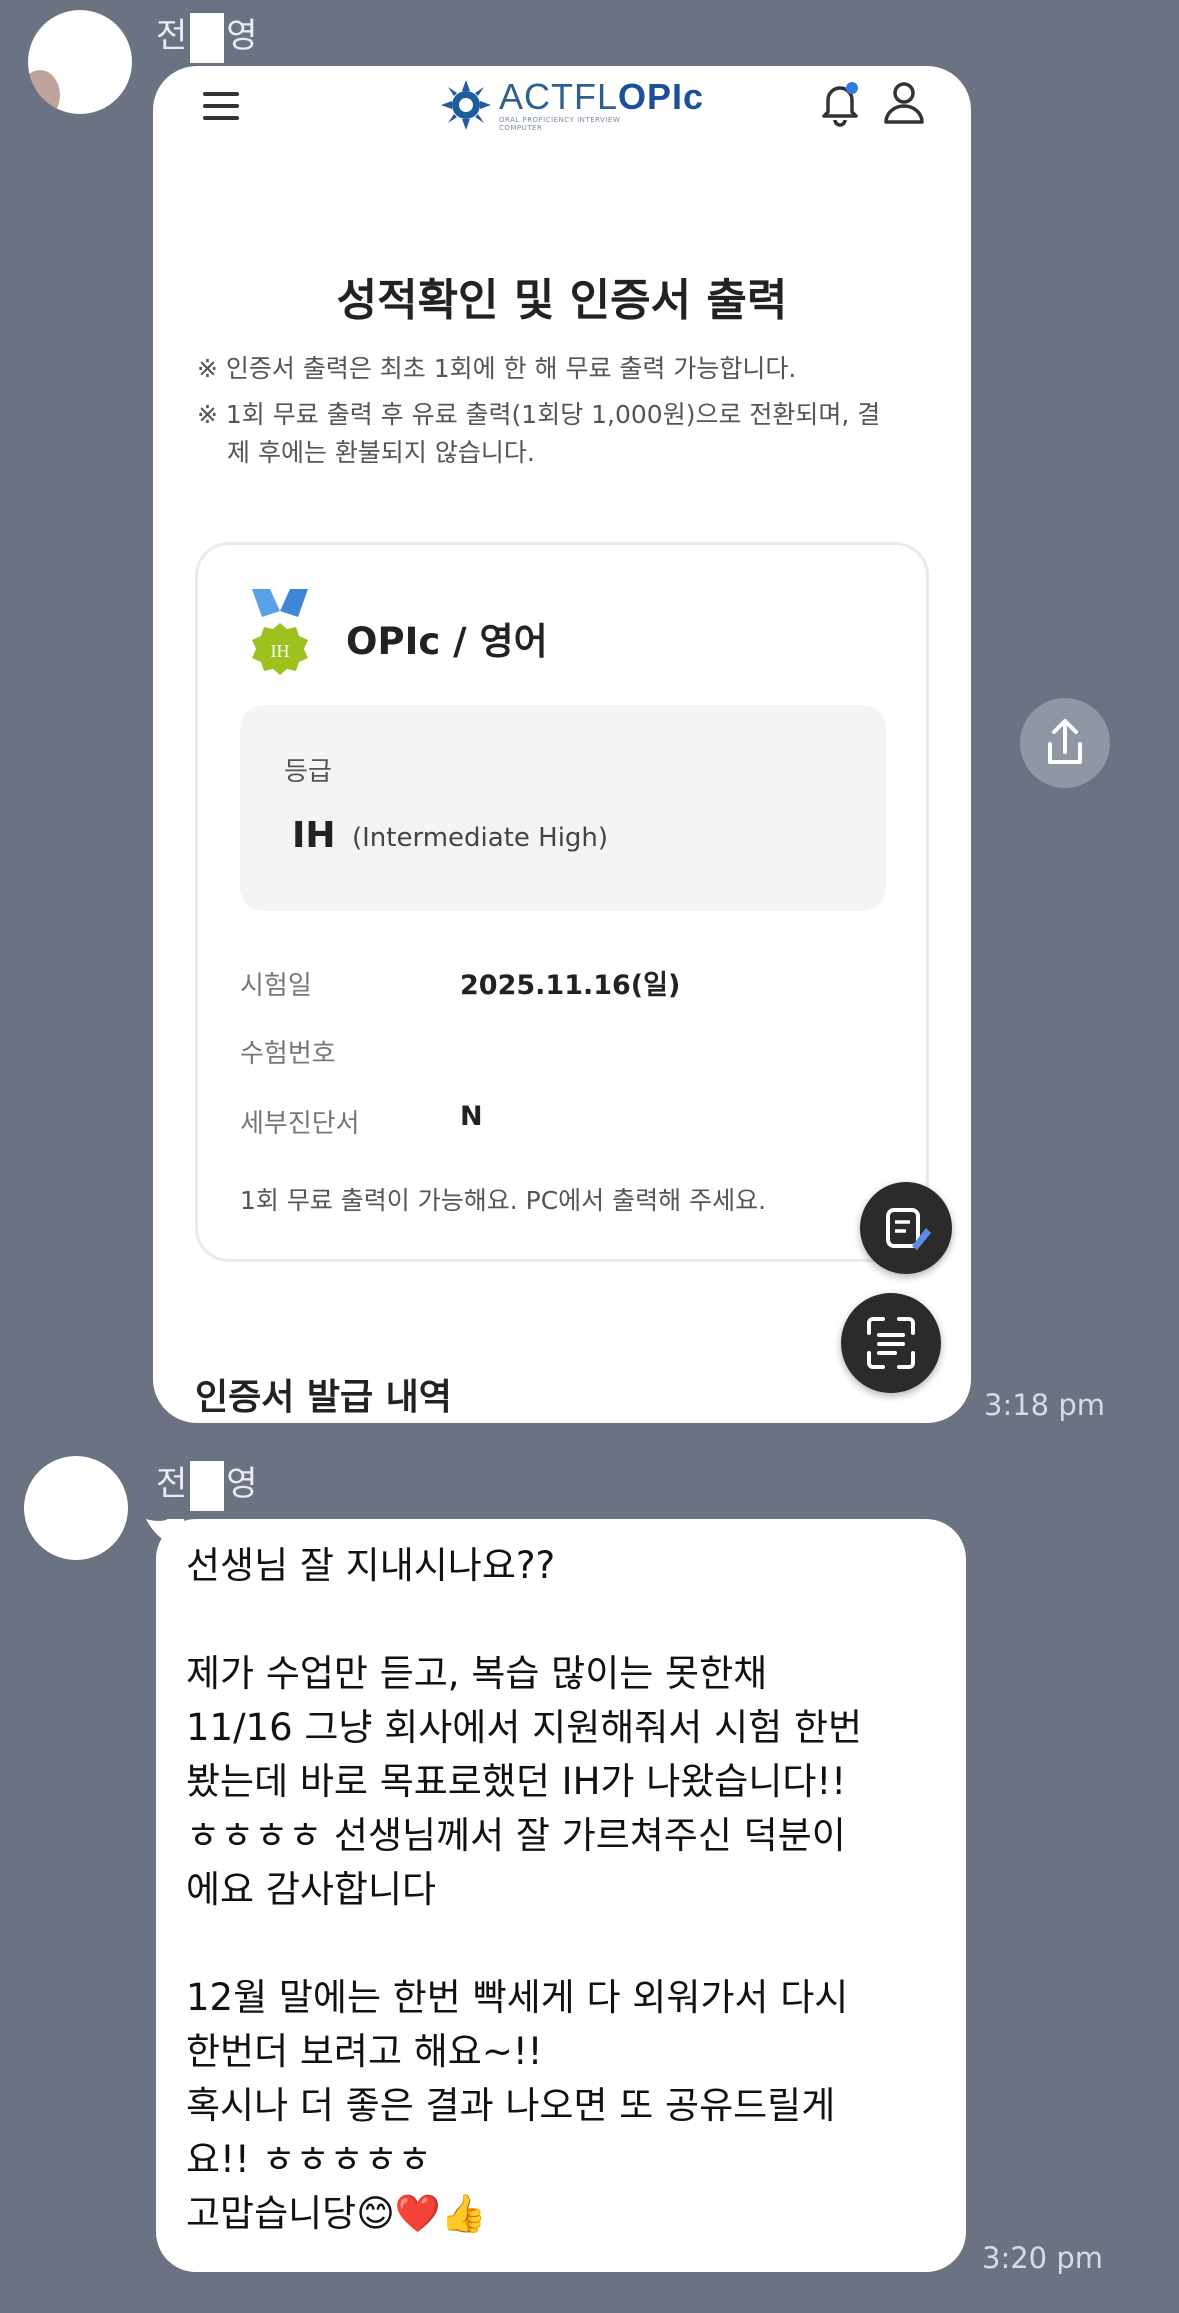 This screenshot has width=1179, height=2313. What do you see at coordinates (562, 300) in the screenshot?
I see `page-title: 성적확인 및 인증서 출력` at bounding box center [562, 300].